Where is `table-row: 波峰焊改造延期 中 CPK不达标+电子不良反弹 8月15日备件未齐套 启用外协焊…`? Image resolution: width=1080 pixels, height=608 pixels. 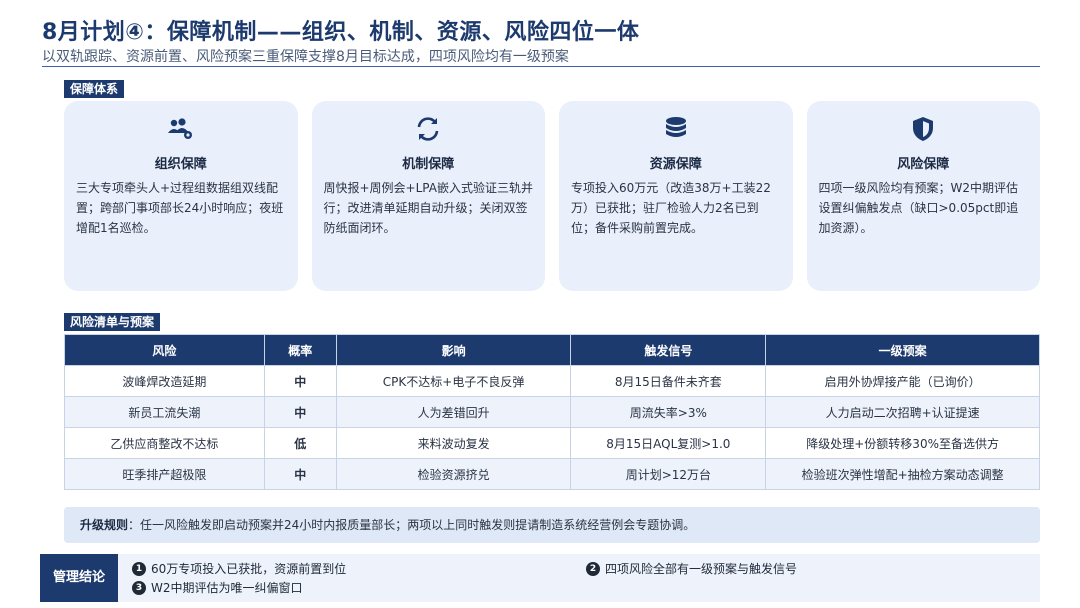 table-row: 波峰焊改造延期 中 CPK不达标+电子不良反弹 8月15日备件未齐套 启用外协焊… is located at coordinates (552, 381).